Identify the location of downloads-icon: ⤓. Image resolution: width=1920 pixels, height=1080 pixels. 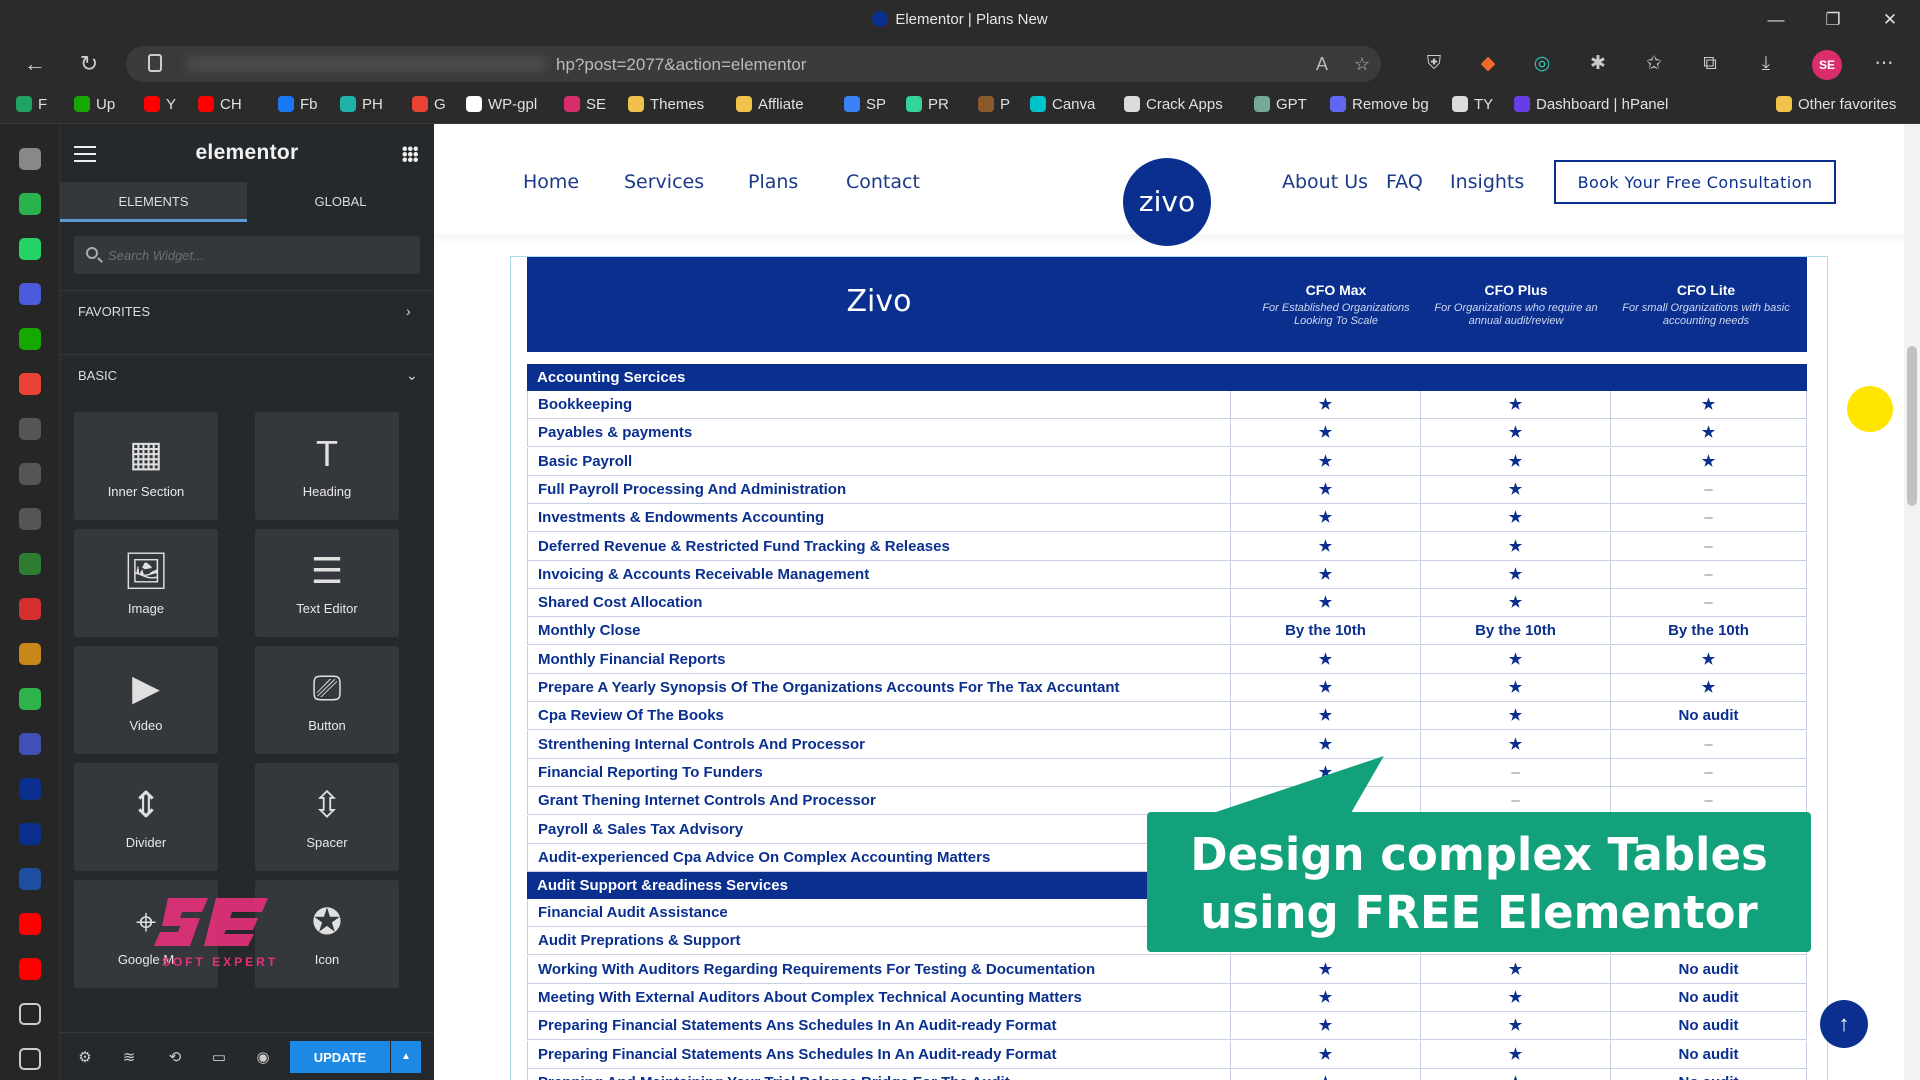
(1766, 64).